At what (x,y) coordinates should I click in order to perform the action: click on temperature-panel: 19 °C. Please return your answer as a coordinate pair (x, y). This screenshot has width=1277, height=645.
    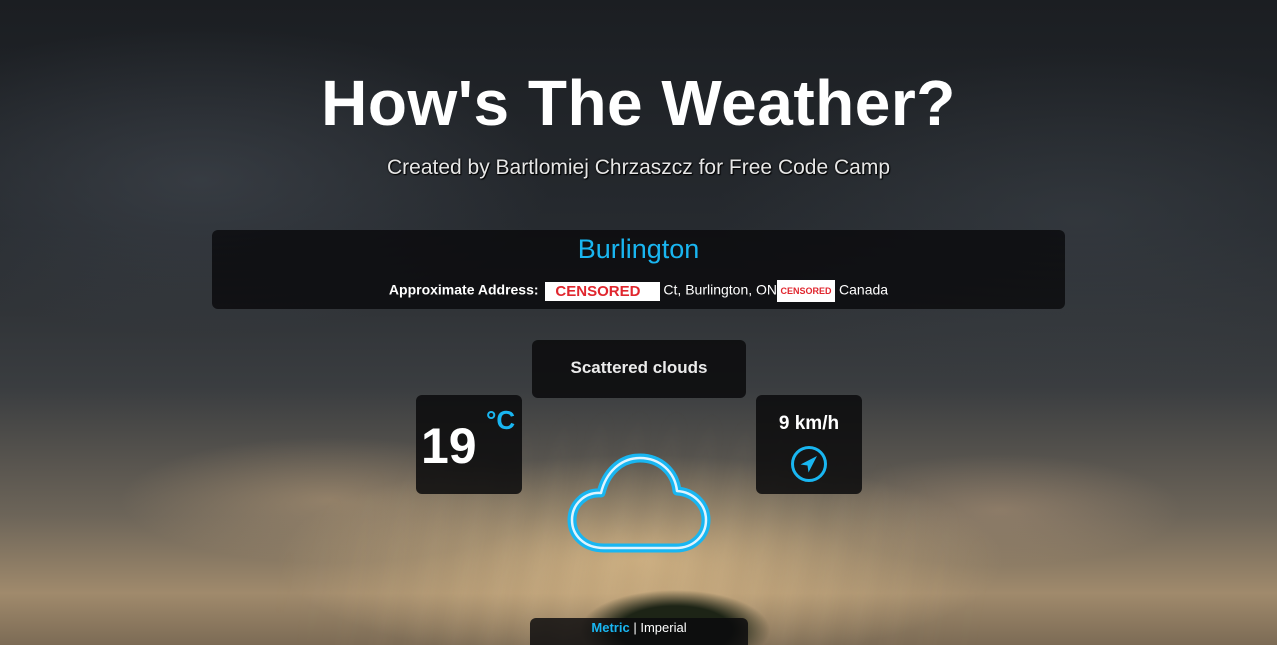
    Looking at the image, I should click on (469, 444).